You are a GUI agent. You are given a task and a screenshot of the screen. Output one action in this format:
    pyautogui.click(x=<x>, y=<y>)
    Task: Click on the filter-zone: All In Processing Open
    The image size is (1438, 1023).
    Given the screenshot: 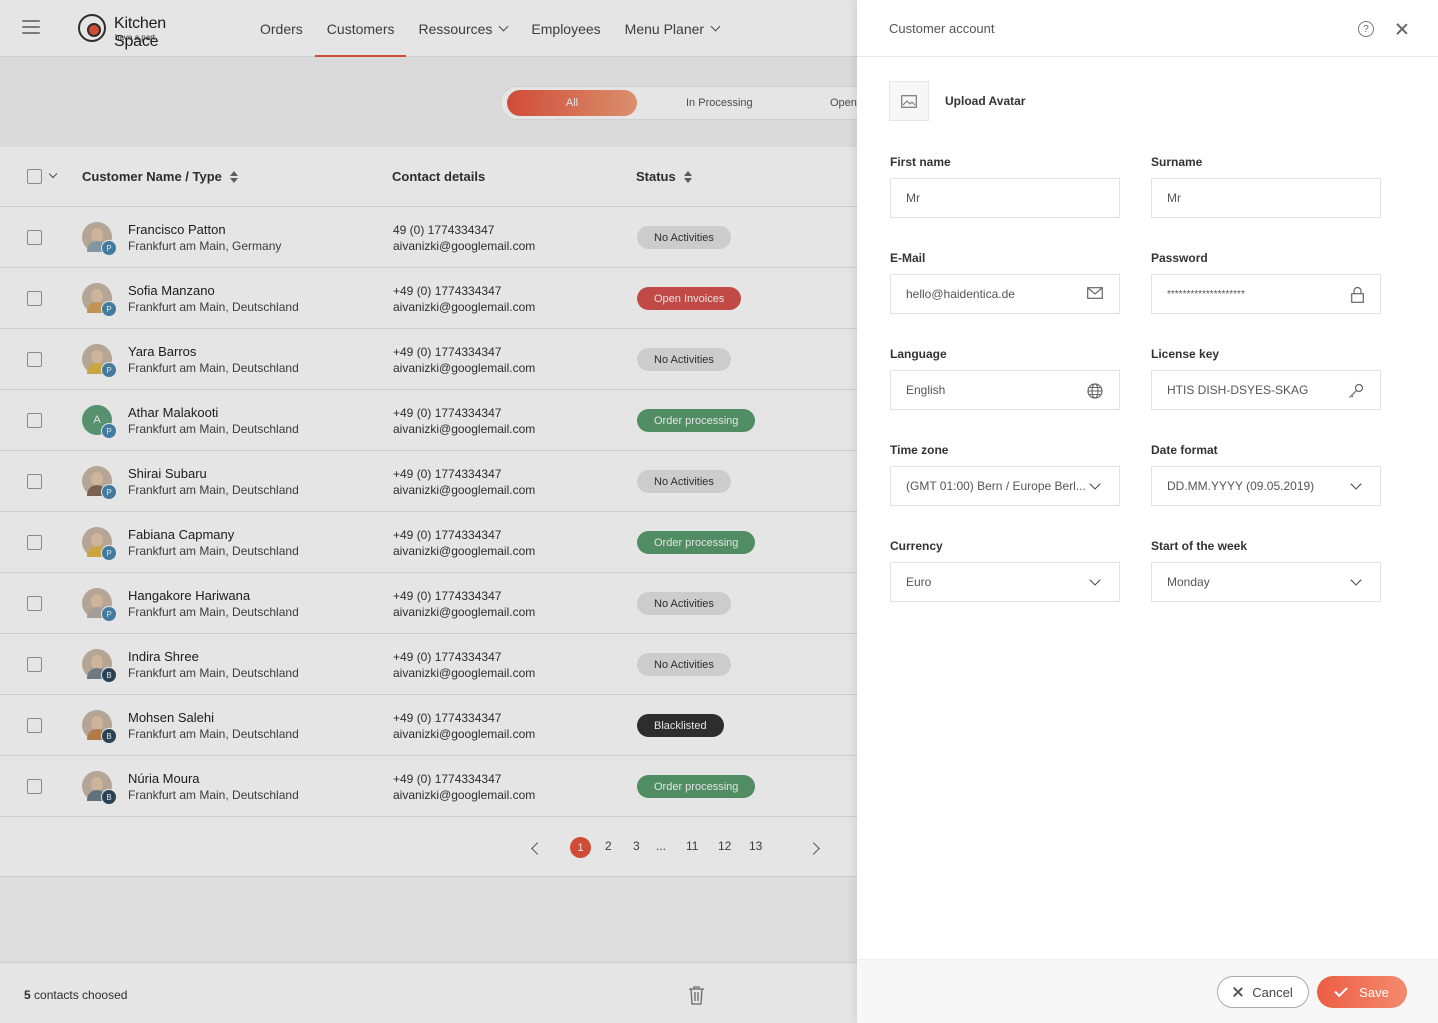 What is the action you would take?
    pyautogui.click(x=450, y=102)
    